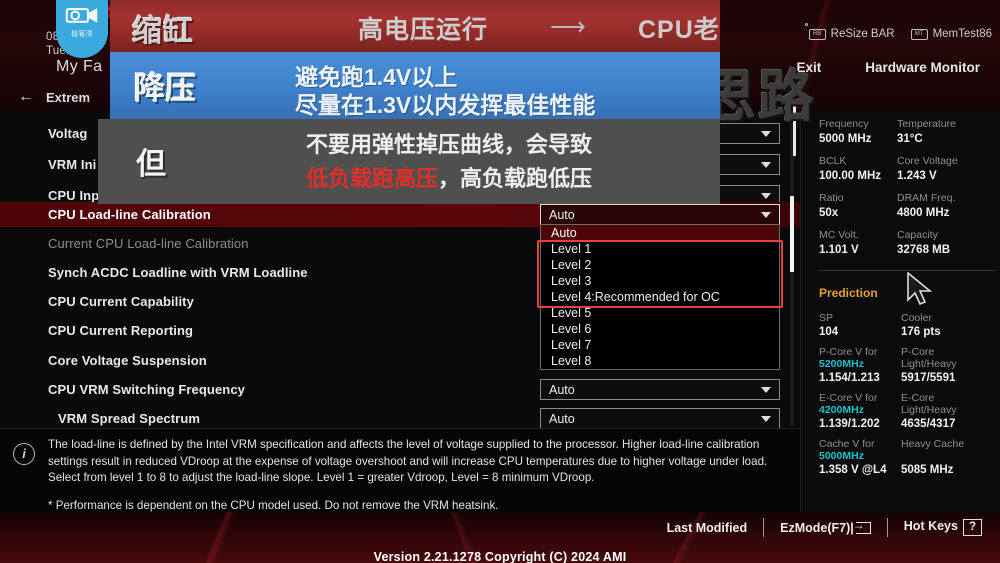 This screenshot has width=1000, height=563. I want to click on info-icon: i, so click(24, 454).